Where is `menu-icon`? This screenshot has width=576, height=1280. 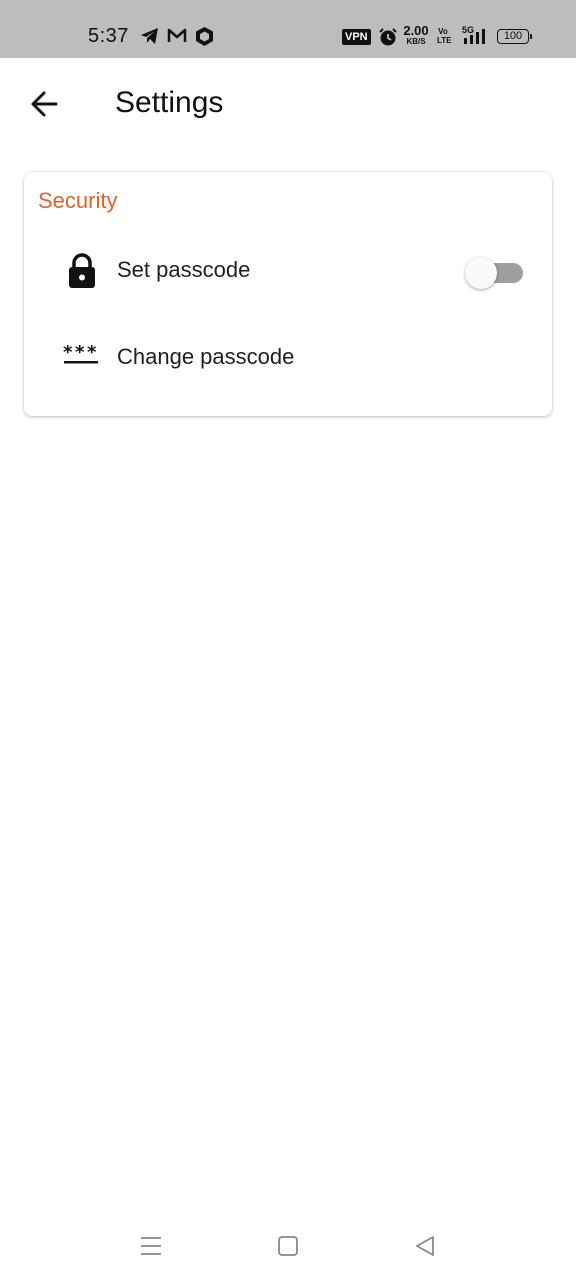 menu-icon is located at coordinates (151, 1246).